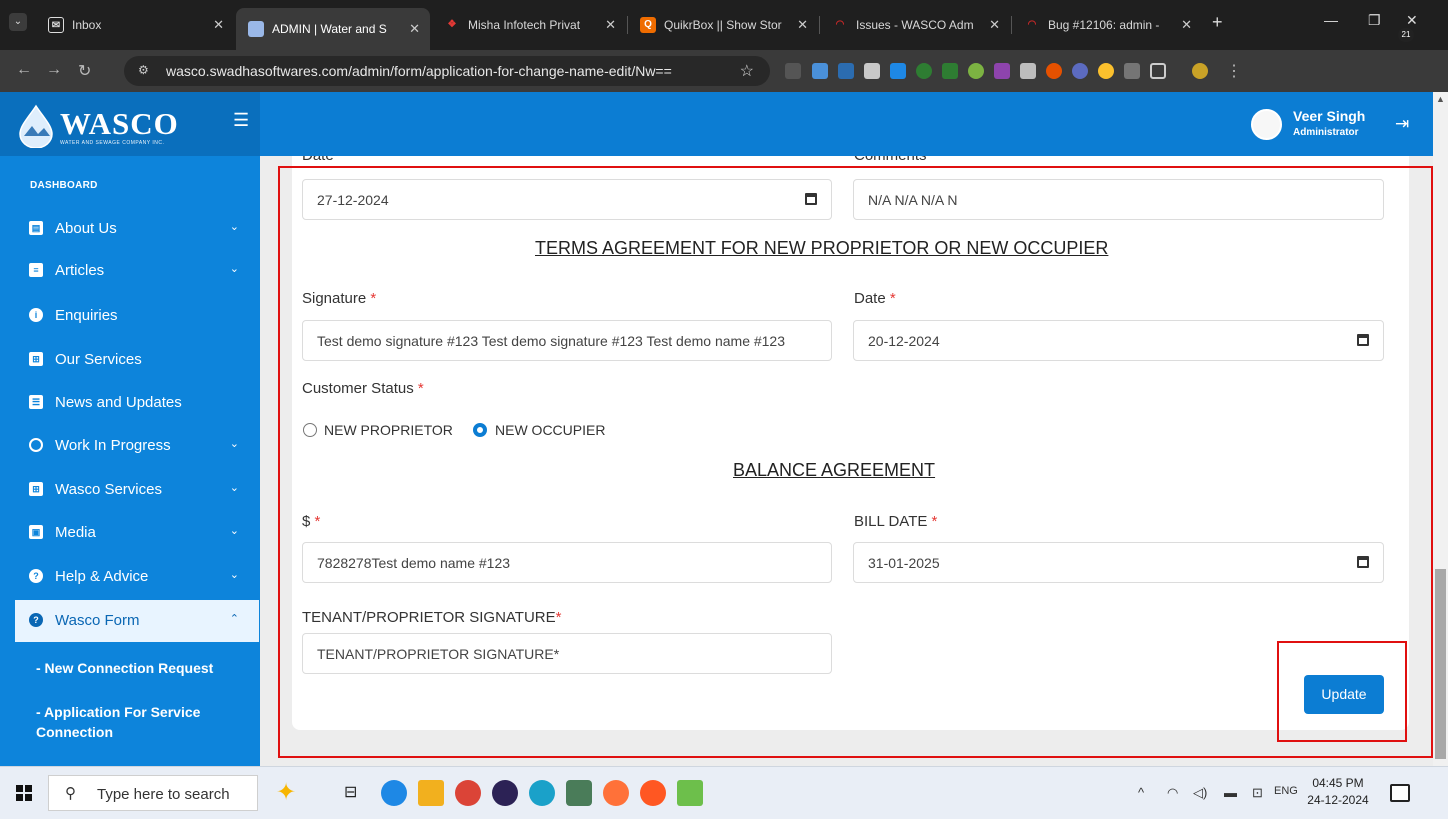  What do you see at coordinates (112, 143) in the screenshot?
I see `brand-subtitle: WATER AND SEWAGE COMPANY INC.` at bounding box center [112, 143].